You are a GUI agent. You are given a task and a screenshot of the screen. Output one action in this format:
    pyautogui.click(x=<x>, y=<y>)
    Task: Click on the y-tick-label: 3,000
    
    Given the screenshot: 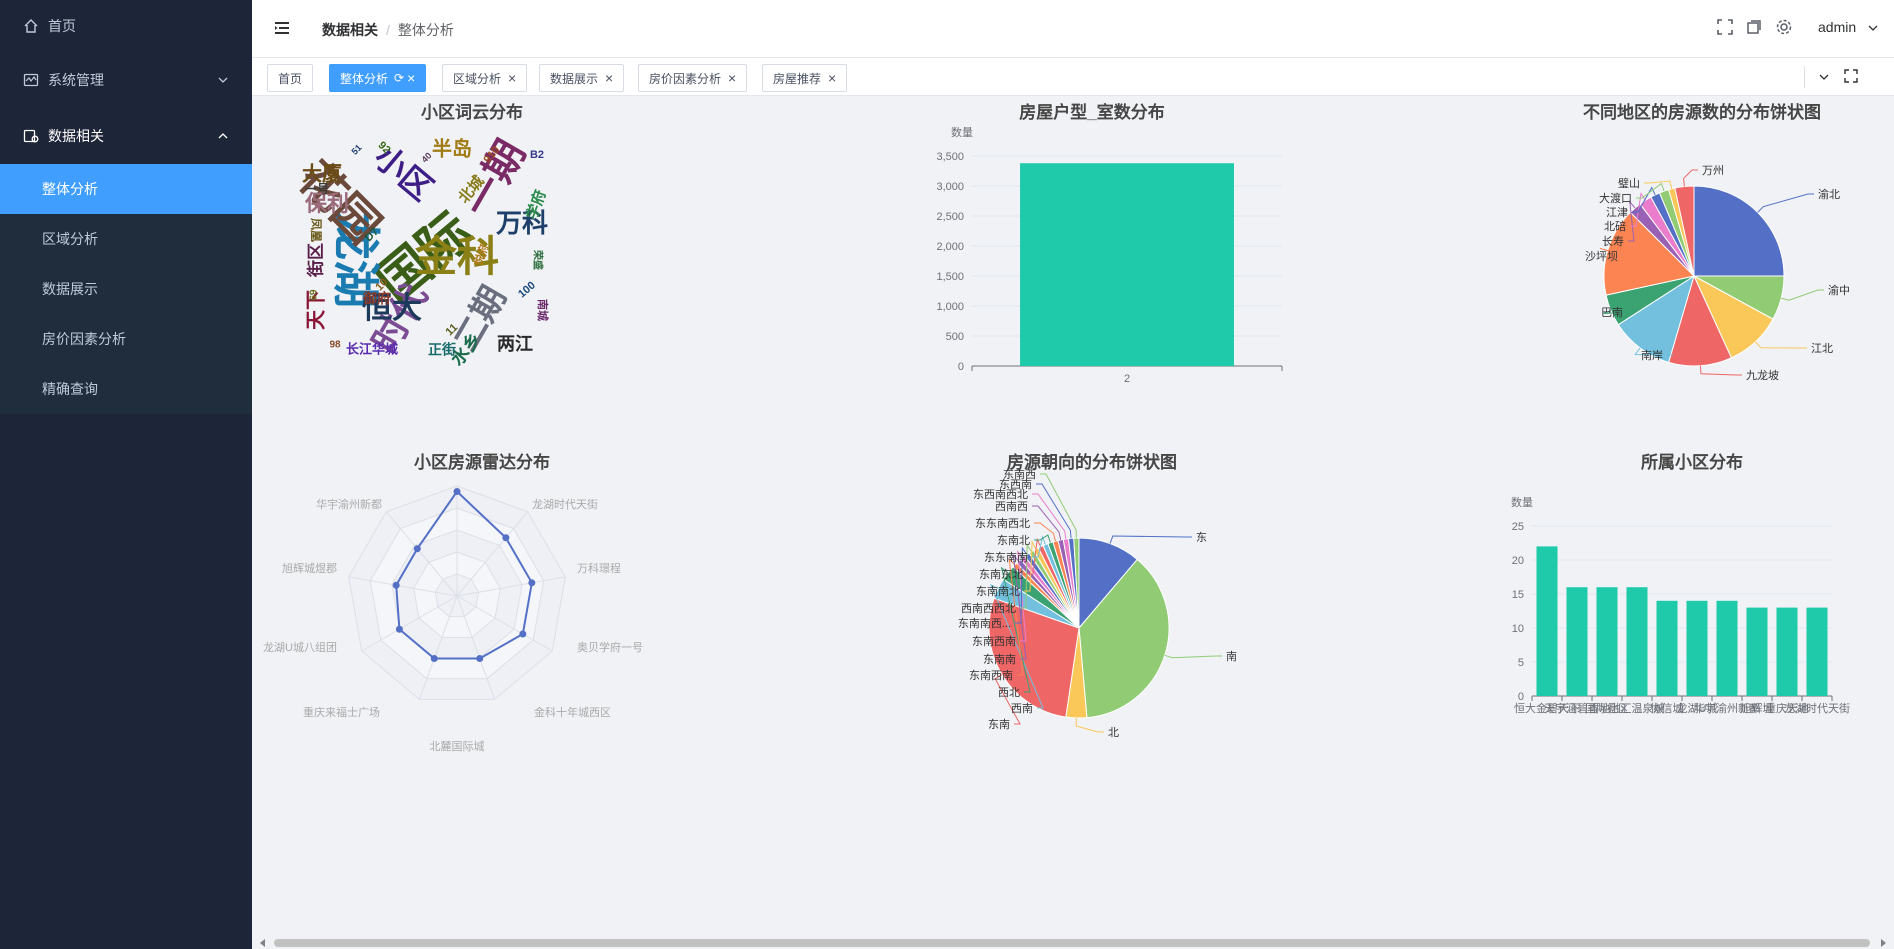 What is the action you would take?
    pyautogui.click(x=950, y=187)
    